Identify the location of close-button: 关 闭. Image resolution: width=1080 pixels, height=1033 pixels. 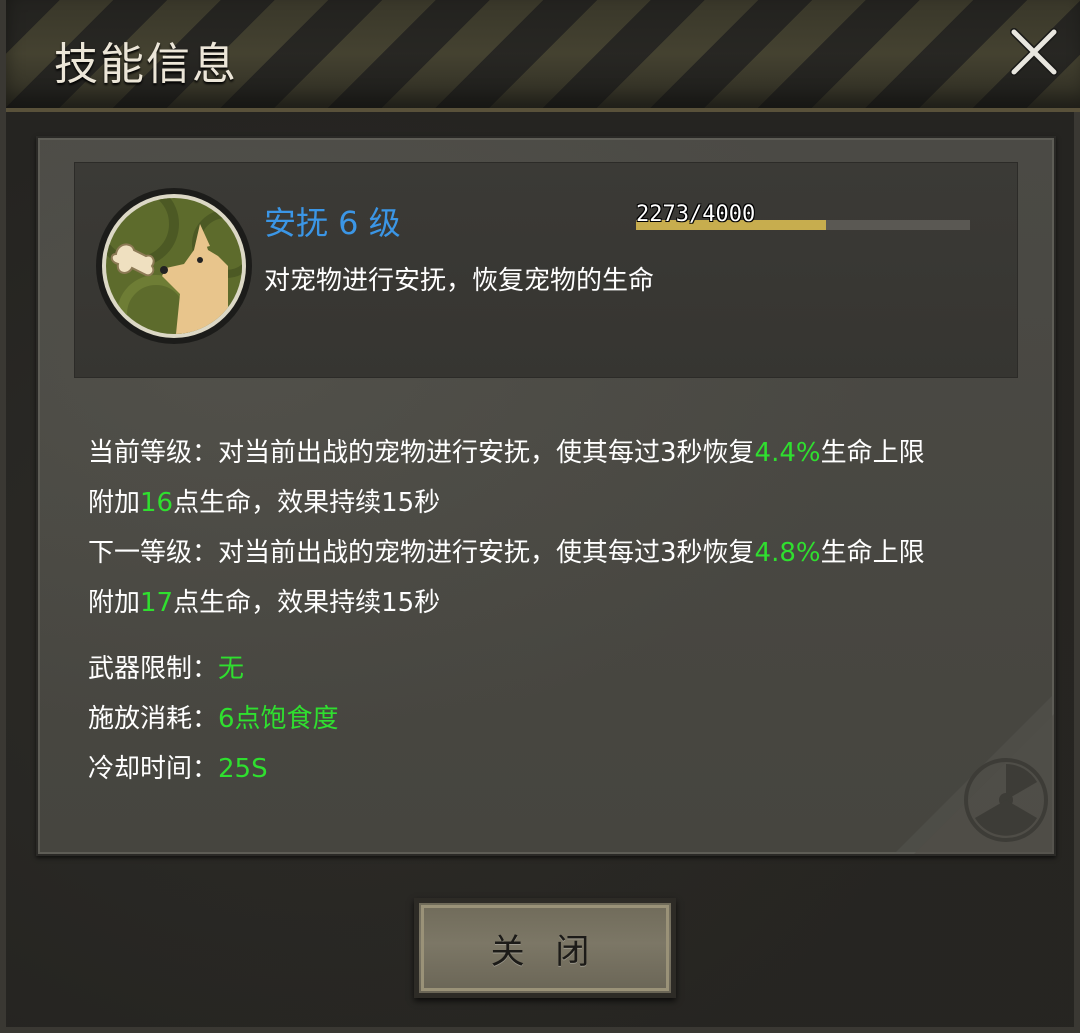
(545, 948).